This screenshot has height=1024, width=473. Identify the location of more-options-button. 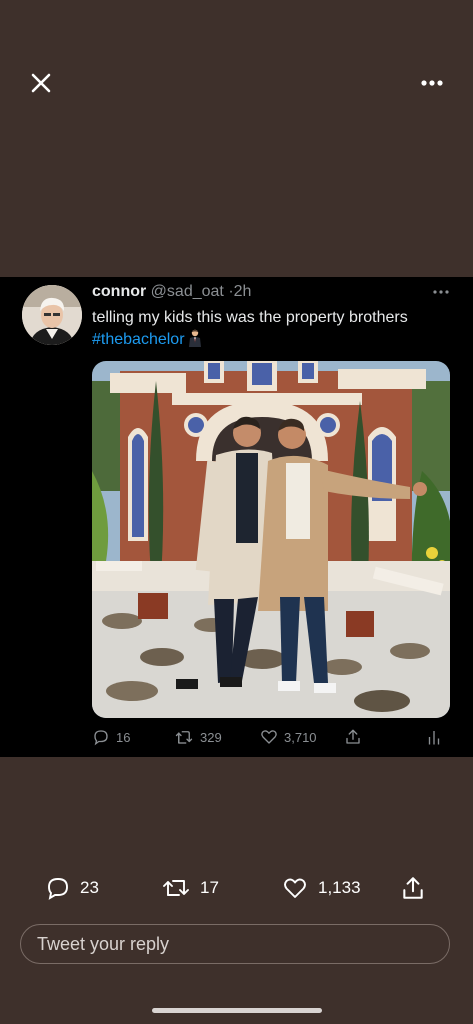
(432, 83).